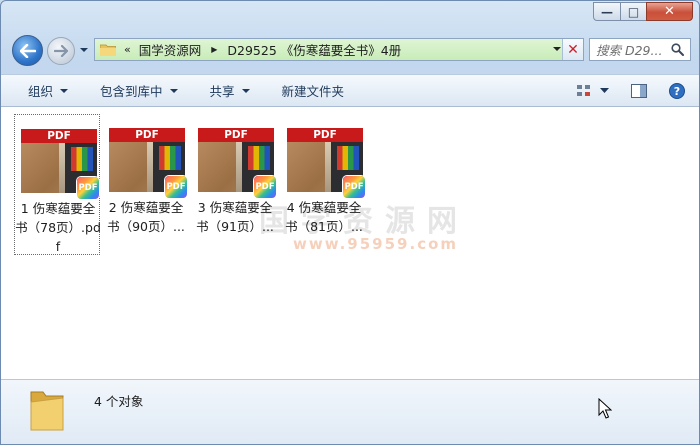 The height and width of the screenshot is (445, 700). What do you see at coordinates (350, 90) in the screenshot?
I see `command-bar: 组织 包含到库中 共享 新建文件夹 ?` at bounding box center [350, 90].